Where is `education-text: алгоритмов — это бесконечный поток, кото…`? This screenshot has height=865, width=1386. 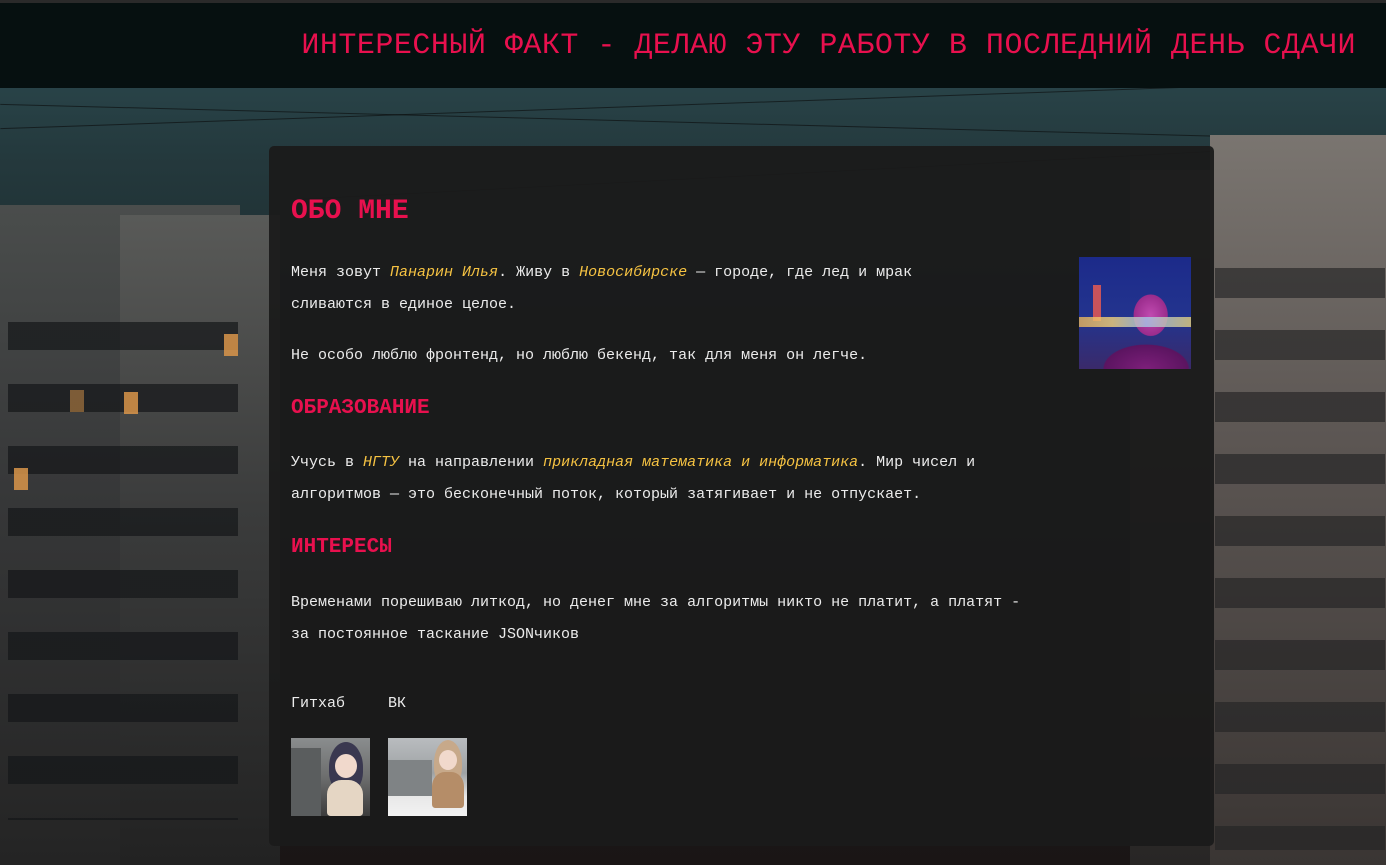 education-text: алгоритмов — это бесконечный поток, кото… is located at coordinates (606, 494).